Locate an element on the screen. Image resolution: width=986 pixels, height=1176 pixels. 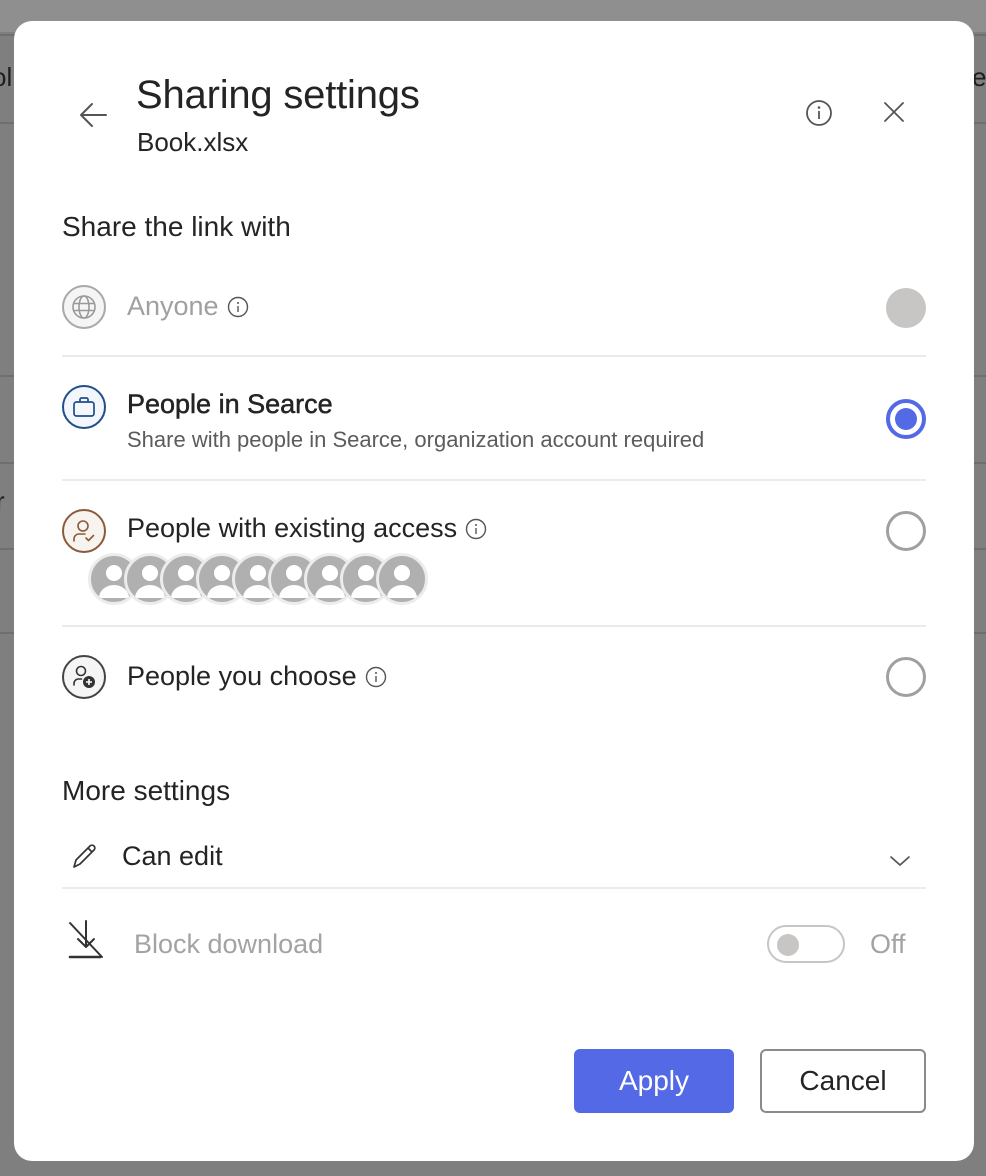
share-section-title: Share the link with is located at coordinates (176, 226).